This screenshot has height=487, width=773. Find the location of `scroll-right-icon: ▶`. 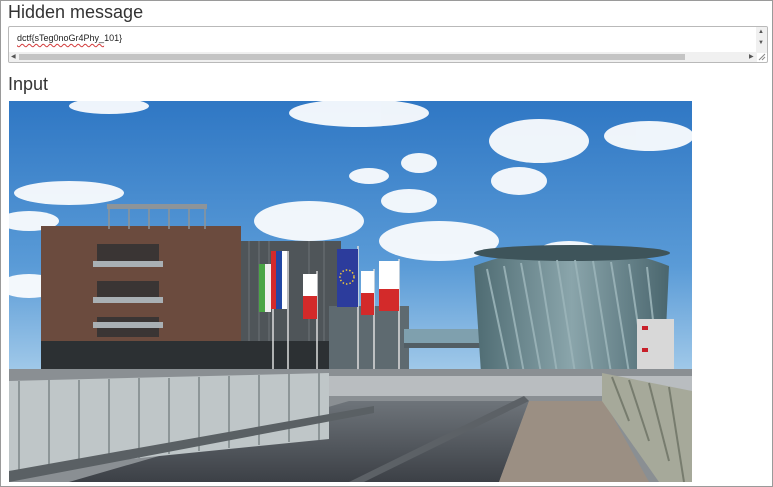

scroll-right-icon: ▶ is located at coordinates (751, 57).